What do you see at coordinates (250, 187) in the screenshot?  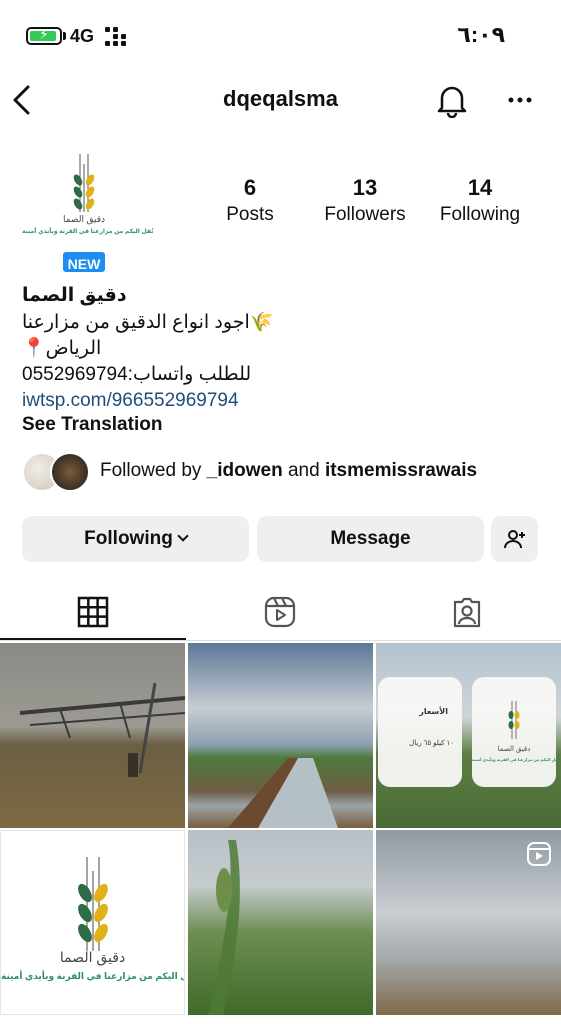 I see `stat-posts-value: 6` at bounding box center [250, 187].